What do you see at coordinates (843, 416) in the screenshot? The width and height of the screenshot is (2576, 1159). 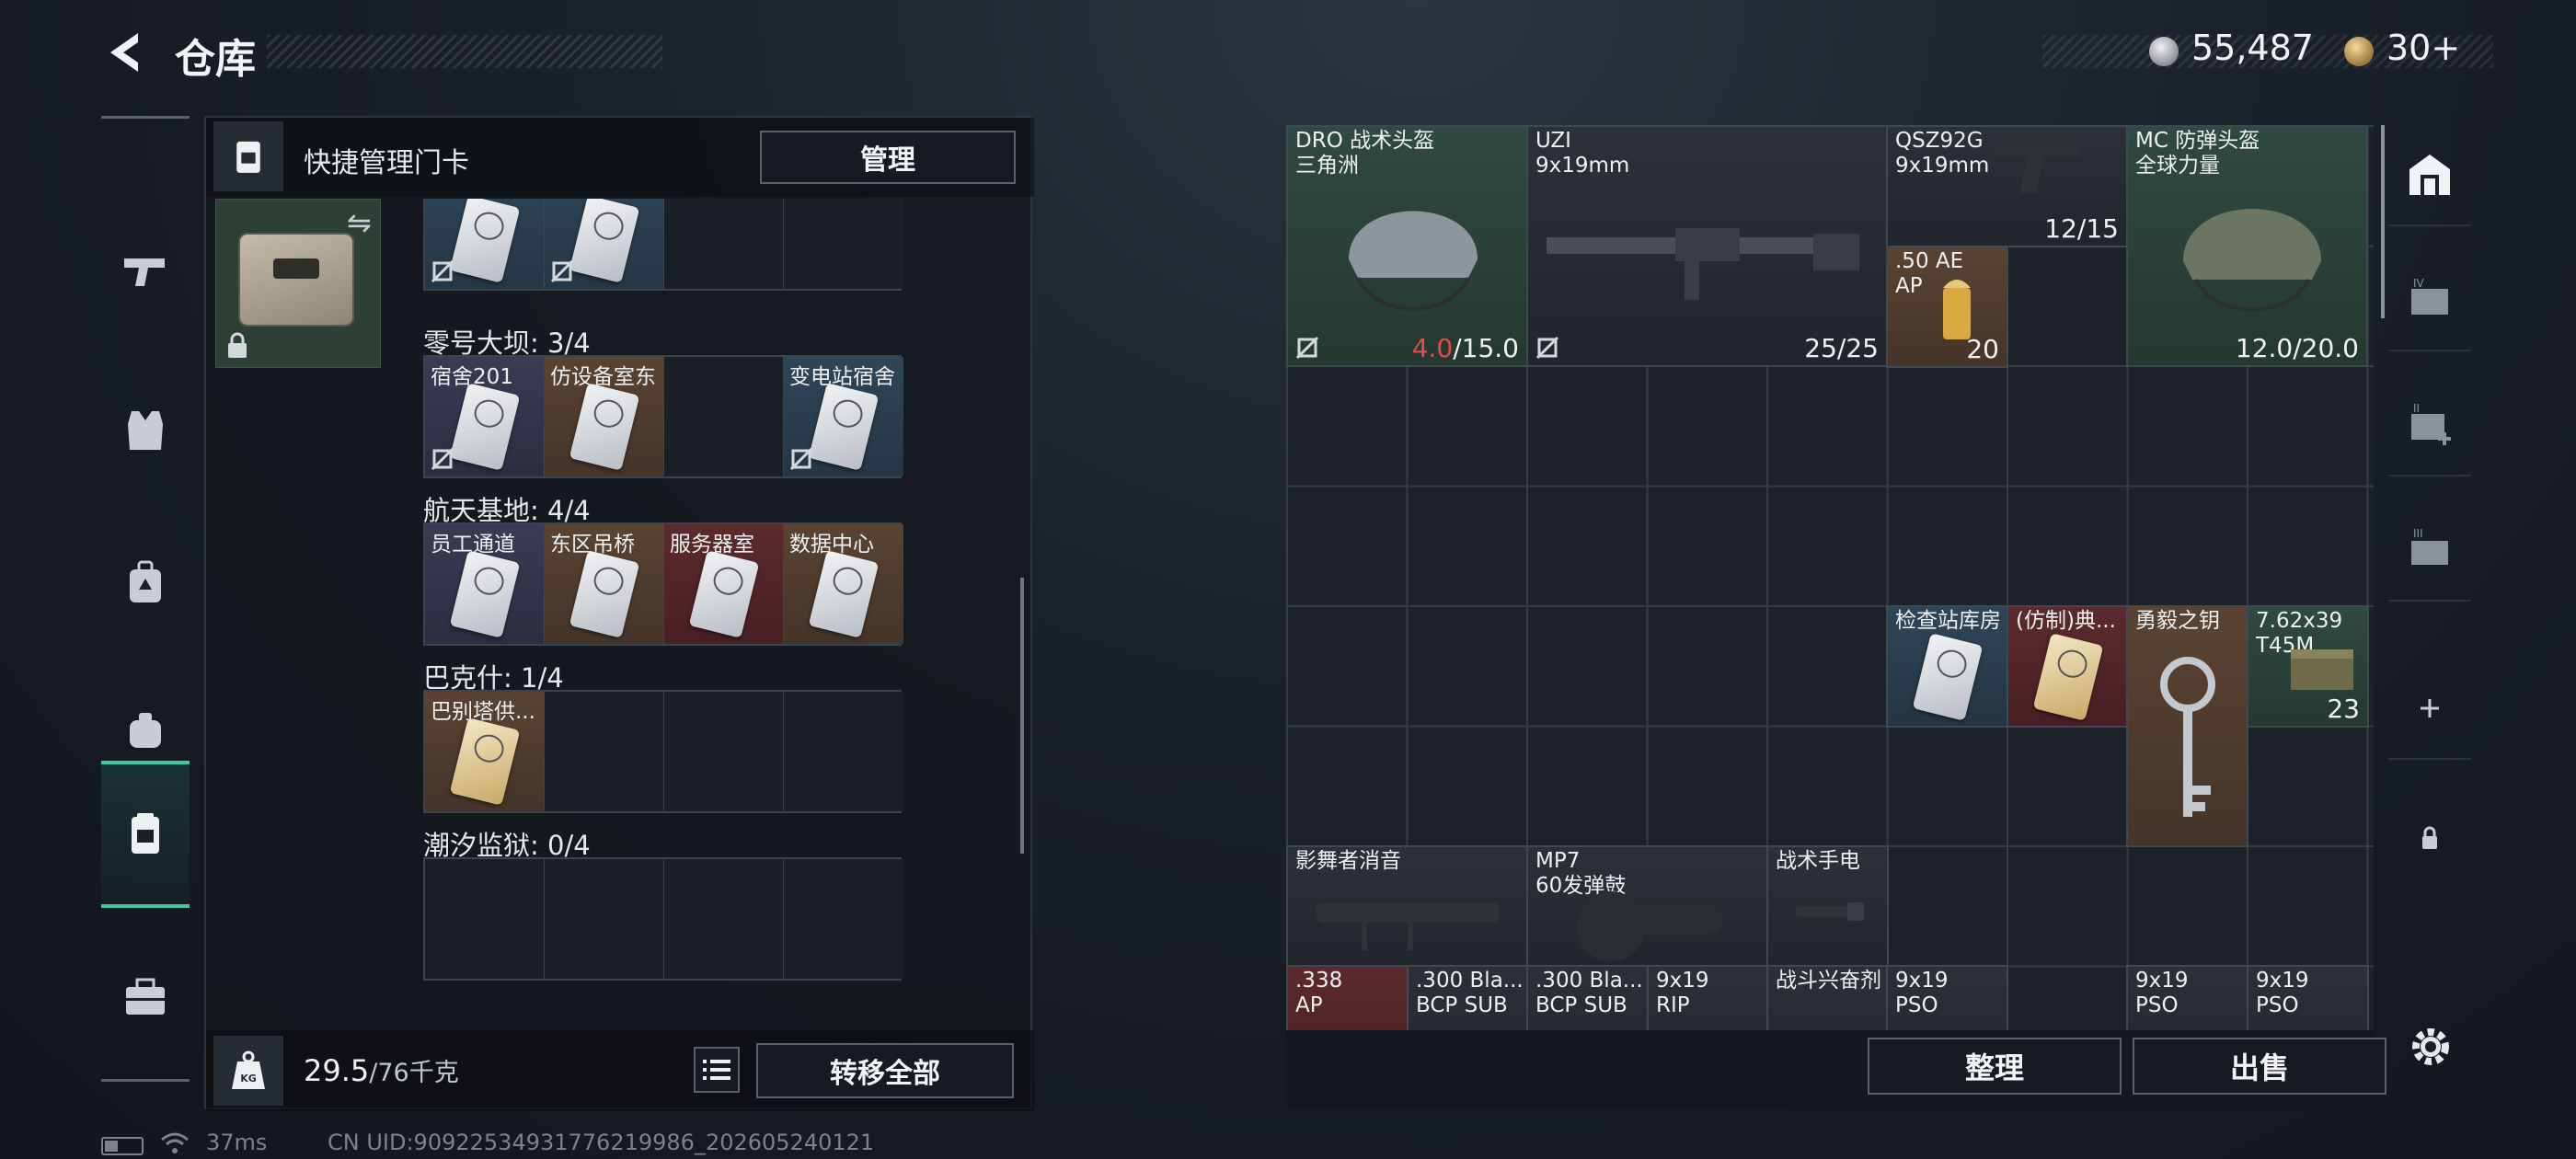 I see `keycard-slot: 变电站宿舍` at bounding box center [843, 416].